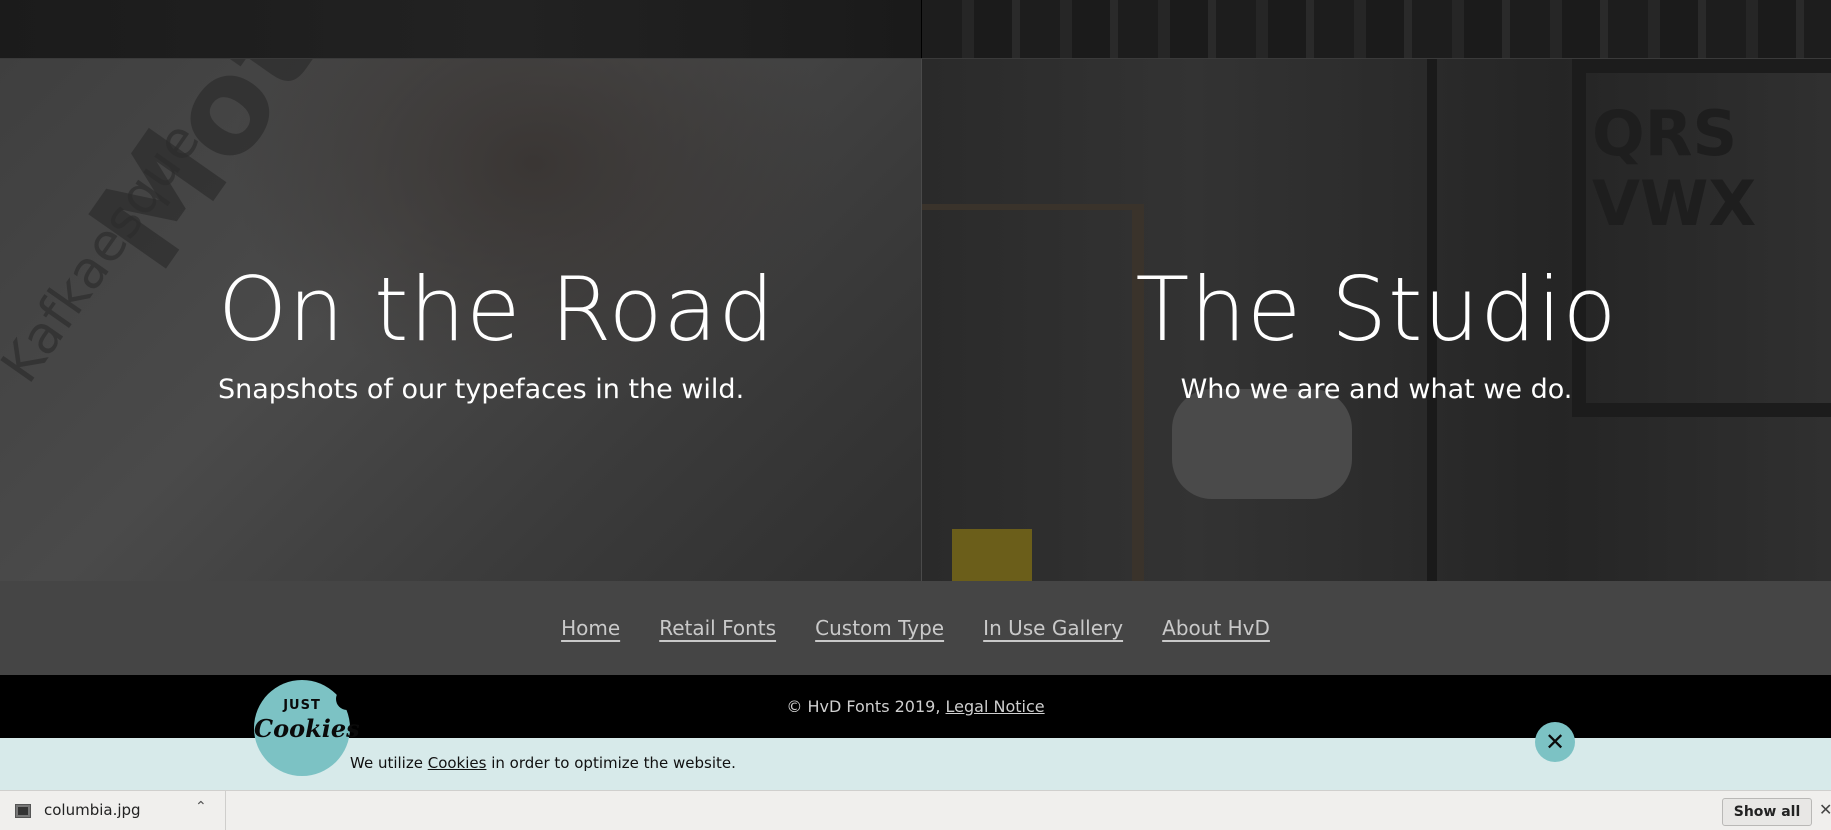 The width and height of the screenshot is (1831, 830). I want to click on close-icon: ✕, so click(1555, 742).